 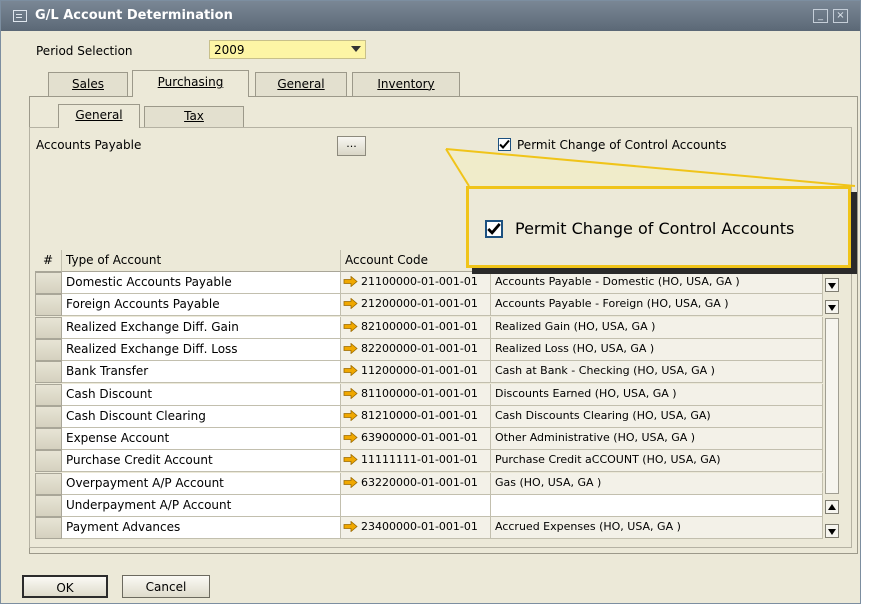 I want to click on account-name-cell: Realized Loss (HO, USA, GA ), so click(x=657, y=349).